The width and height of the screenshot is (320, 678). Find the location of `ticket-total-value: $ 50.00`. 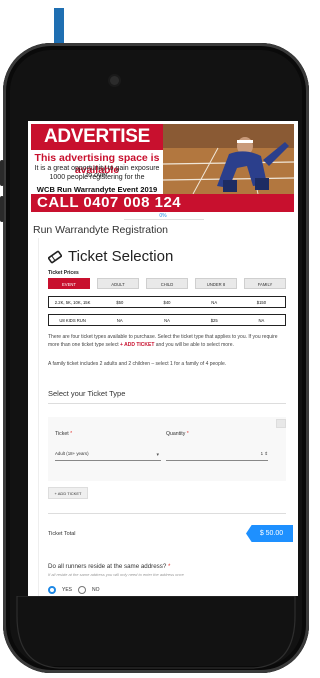

ticket-total-value: $ 50.00 is located at coordinates (269, 533).